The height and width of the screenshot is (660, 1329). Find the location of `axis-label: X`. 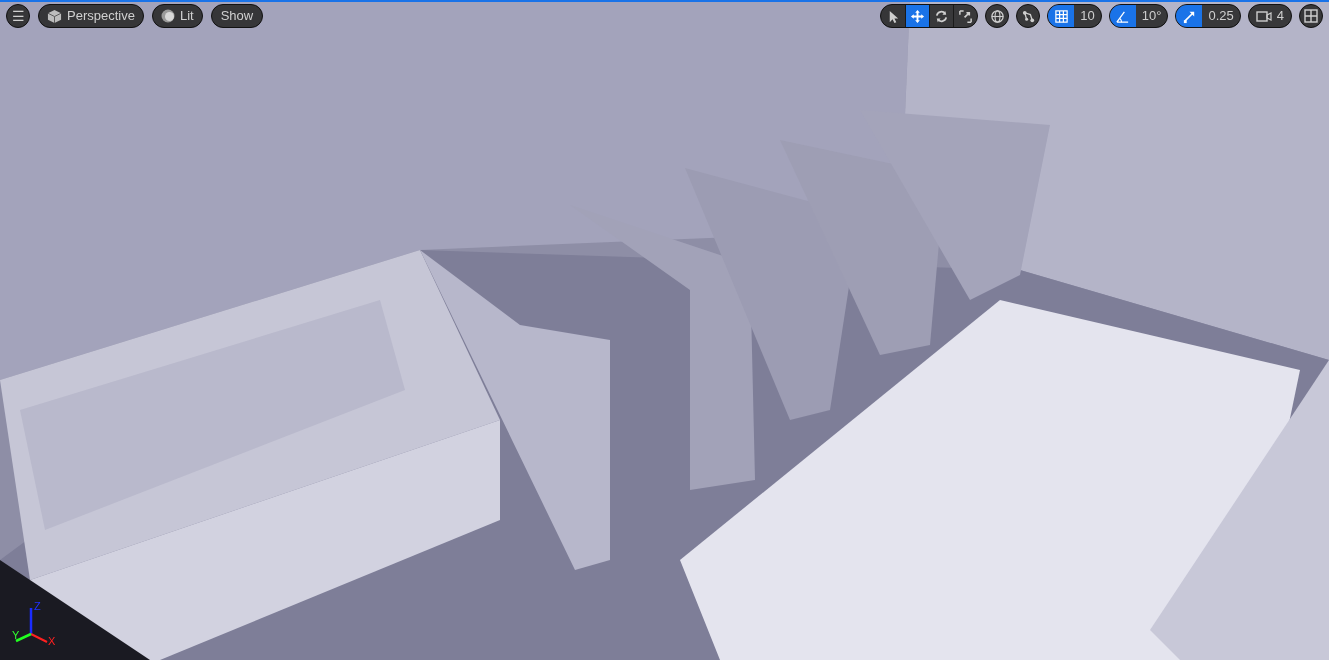

axis-label: X is located at coordinates (52, 641).